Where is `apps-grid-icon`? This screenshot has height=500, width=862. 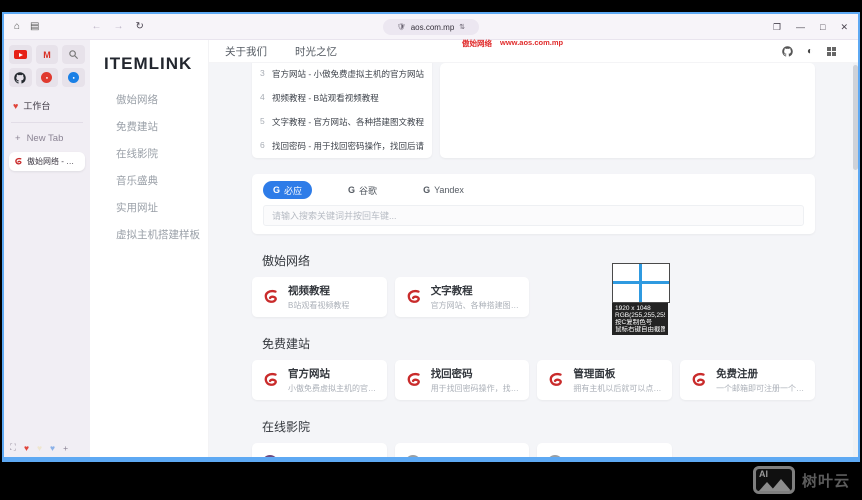
apps-grid-icon is located at coordinates (831, 51).